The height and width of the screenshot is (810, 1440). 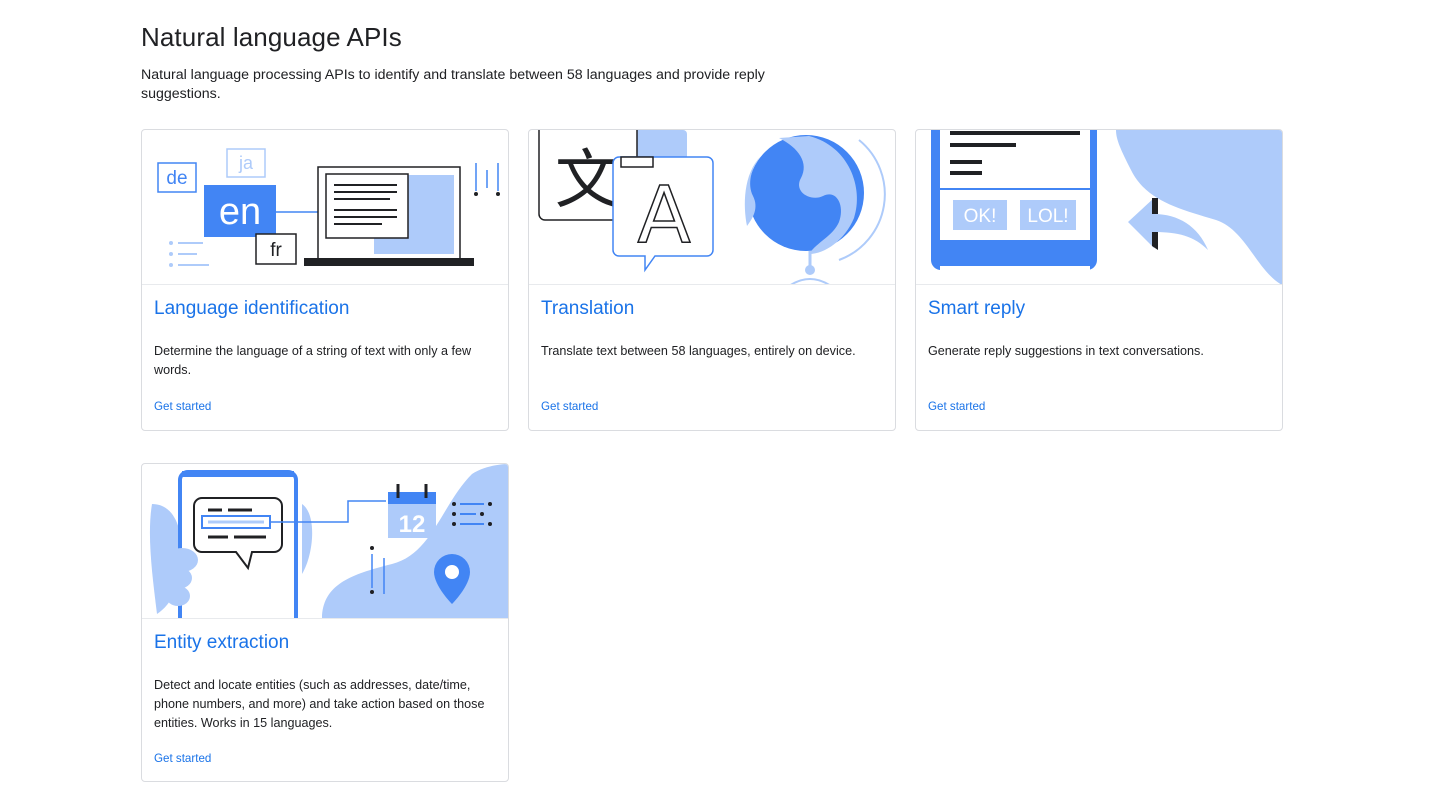 I want to click on label-wen: 文, so click(x=587, y=181).